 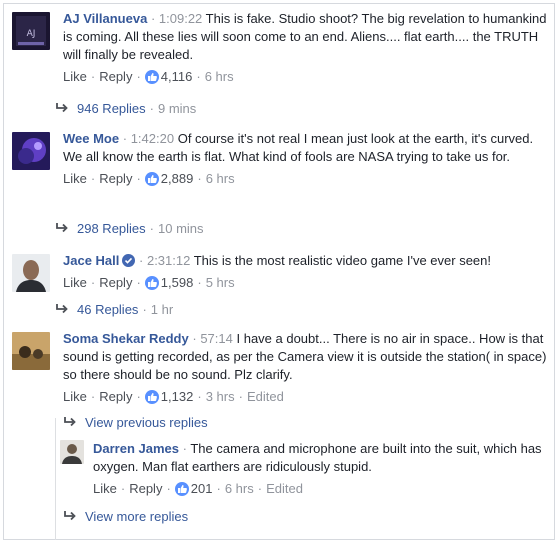 What do you see at coordinates (177, 397) in the screenshot?
I see `like-count: 1,132` at bounding box center [177, 397].